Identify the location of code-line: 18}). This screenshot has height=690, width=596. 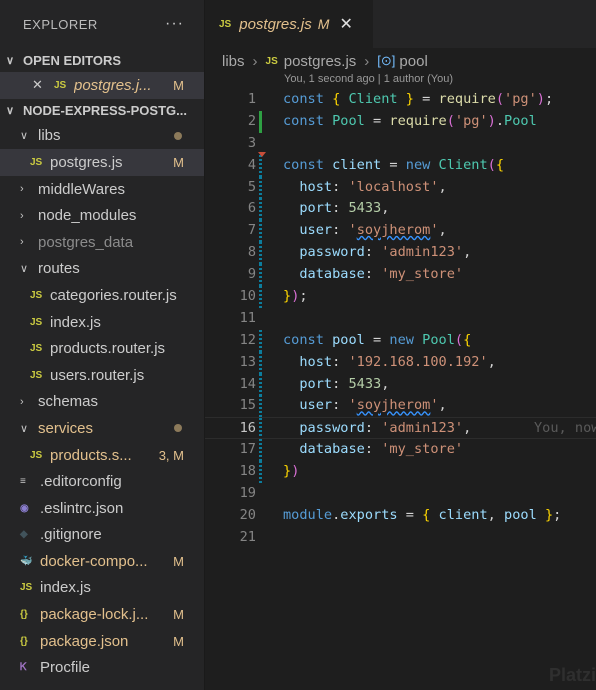
(400, 472).